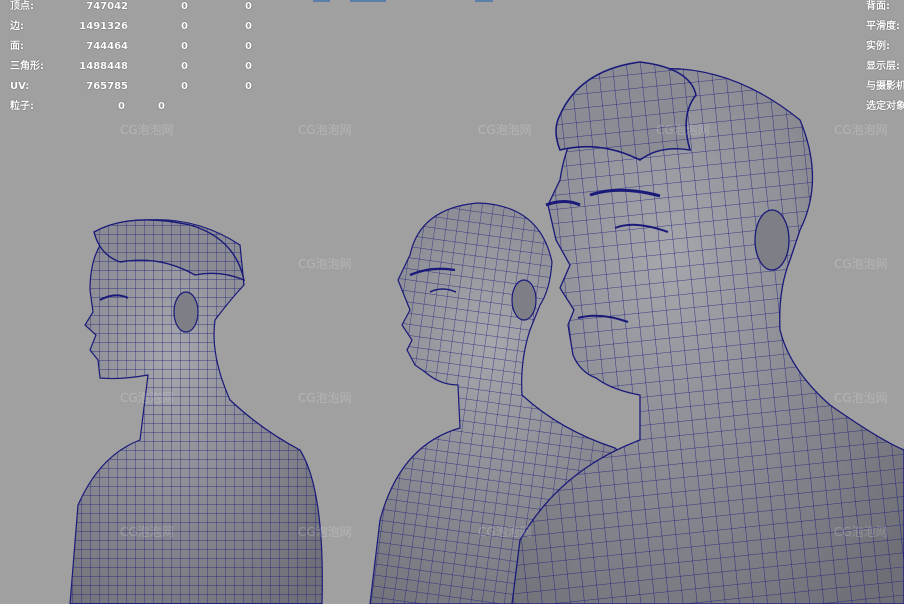 Image resolution: width=904 pixels, height=604 pixels. Describe the element at coordinates (878, 46) in the screenshot. I see `hud-label: 实例:` at that location.